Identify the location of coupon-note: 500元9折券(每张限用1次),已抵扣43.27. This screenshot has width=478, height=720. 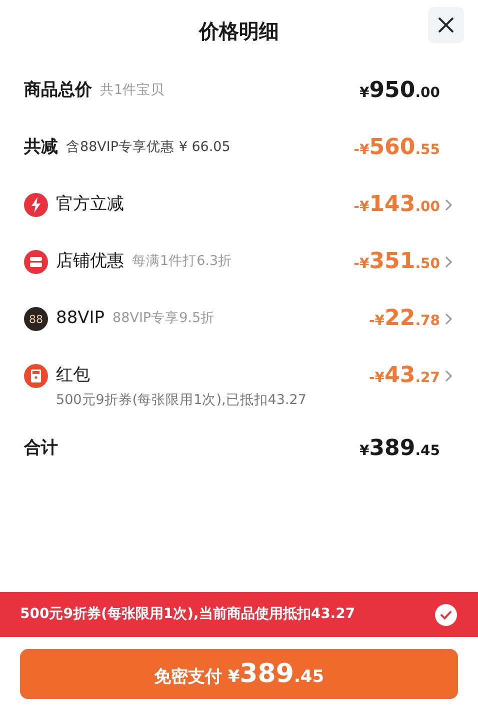
(181, 400).